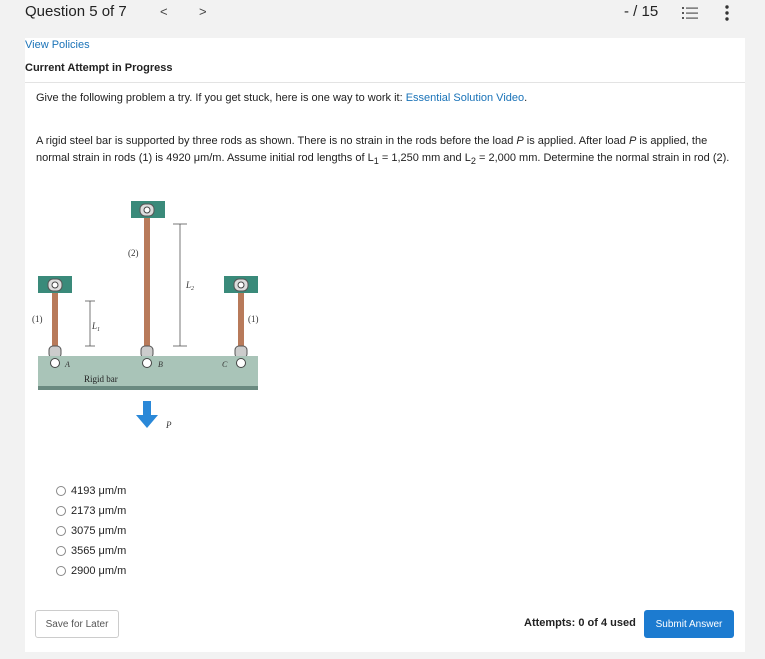 The image size is (765, 659). I want to click on l2-label: L2, so click(189, 286).